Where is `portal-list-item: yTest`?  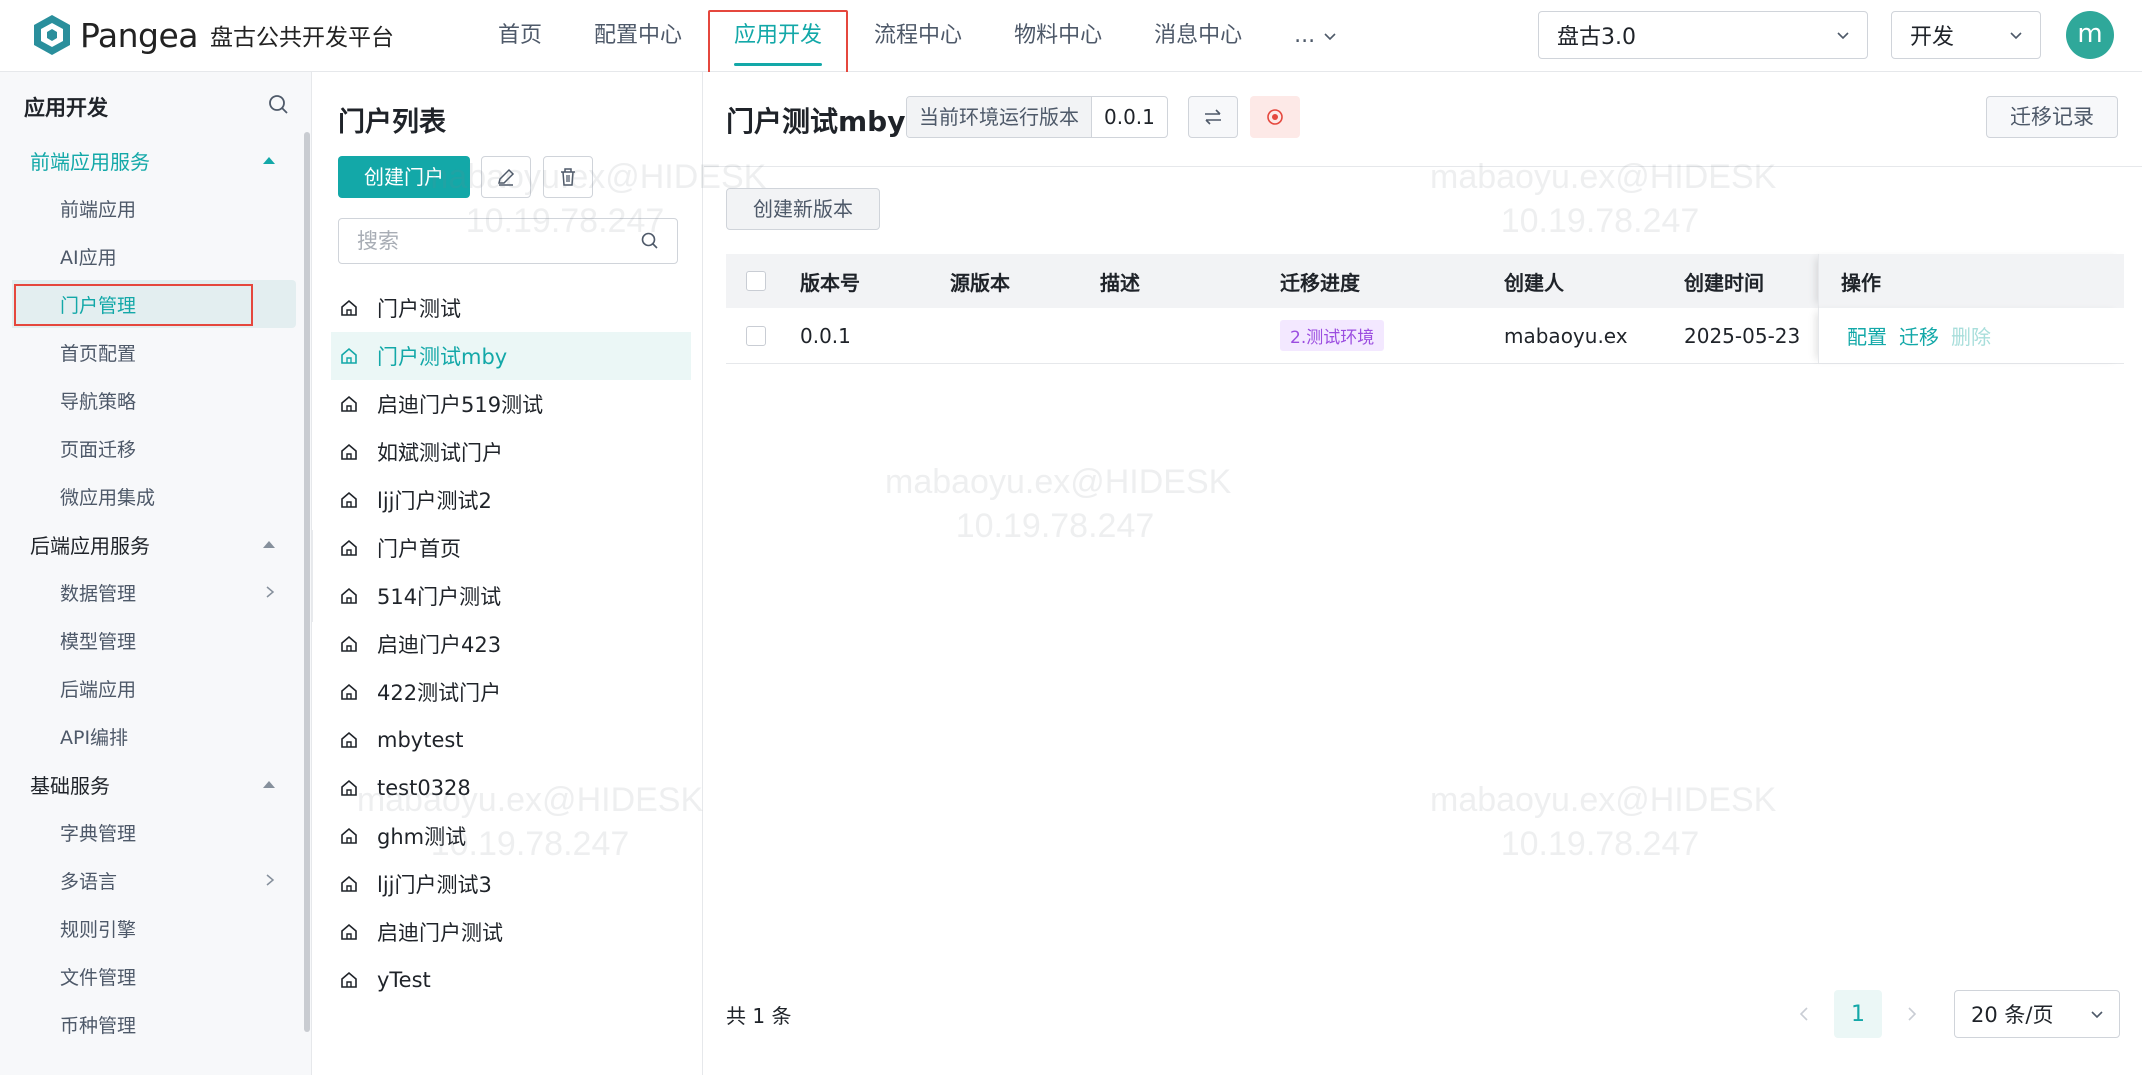 portal-list-item: yTest is located at coordinates (511, 980).